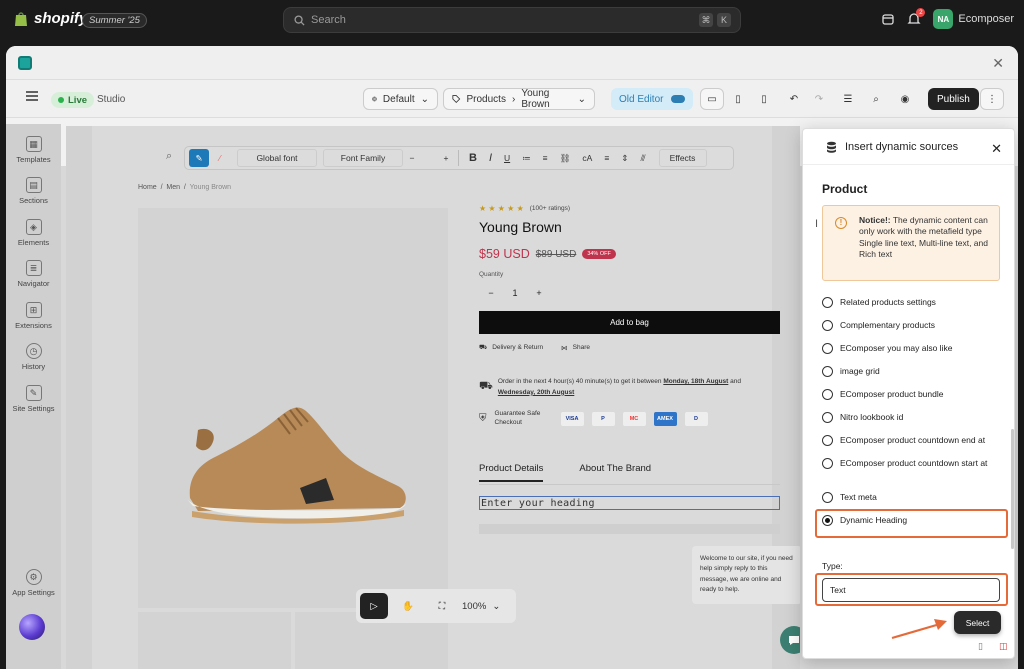 The image size is (1024, 669). I want to click on mobile-view-icon: ▯, so click(764, 99).